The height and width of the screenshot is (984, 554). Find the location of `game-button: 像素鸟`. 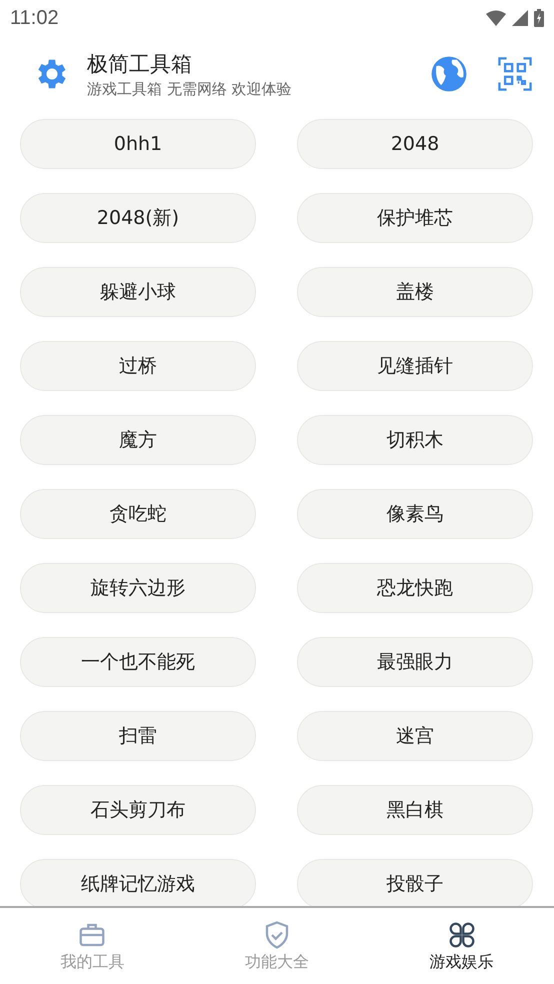

game-button: 像素鸟 is located at coordinates (415, 514).